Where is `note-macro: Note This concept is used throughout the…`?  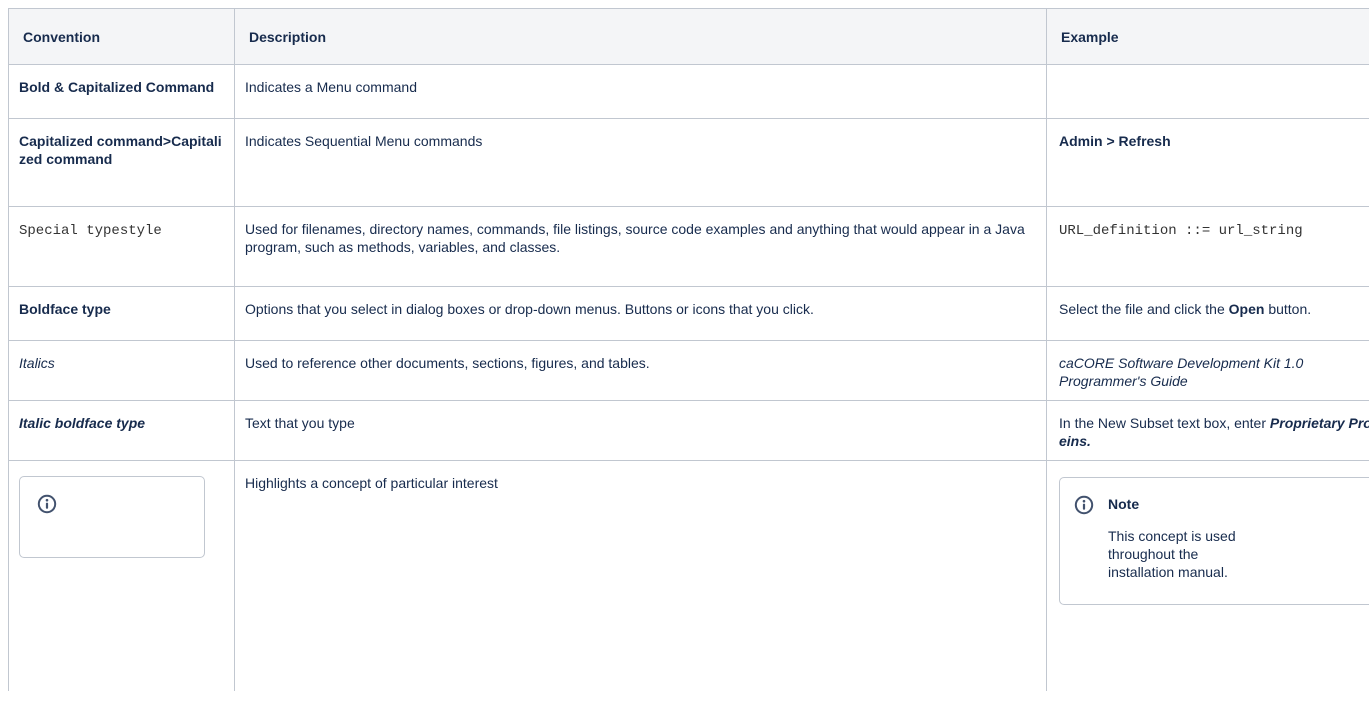 note-macro: Note This concept is used throughout the… is located at coordinates (1214, 541).